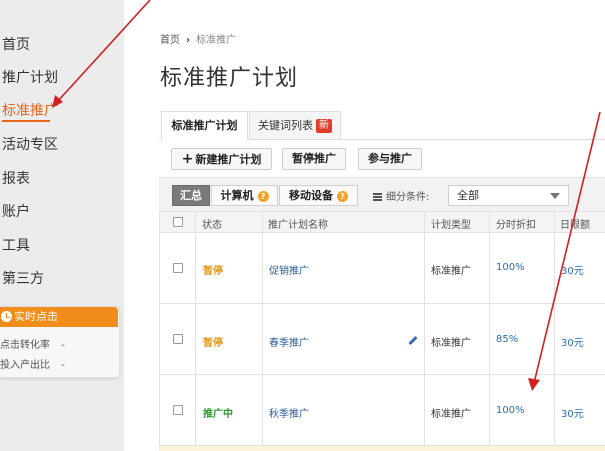 The height and width of the screenshot is (451, 605). I want to click on segment-label: 计算机, so click(237, 195).